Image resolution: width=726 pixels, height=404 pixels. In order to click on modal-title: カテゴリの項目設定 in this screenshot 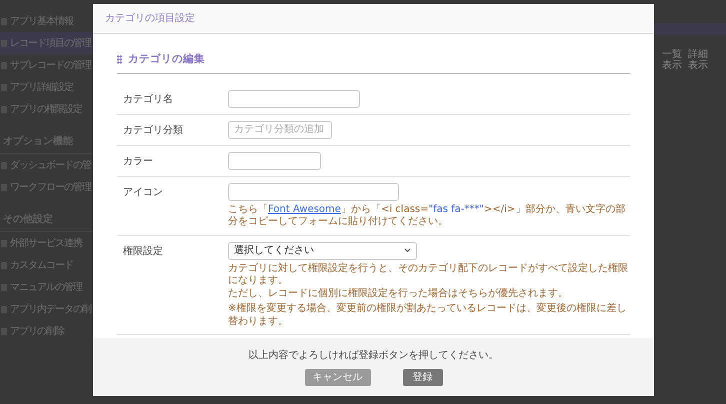, I will do `click(373, 19)`.